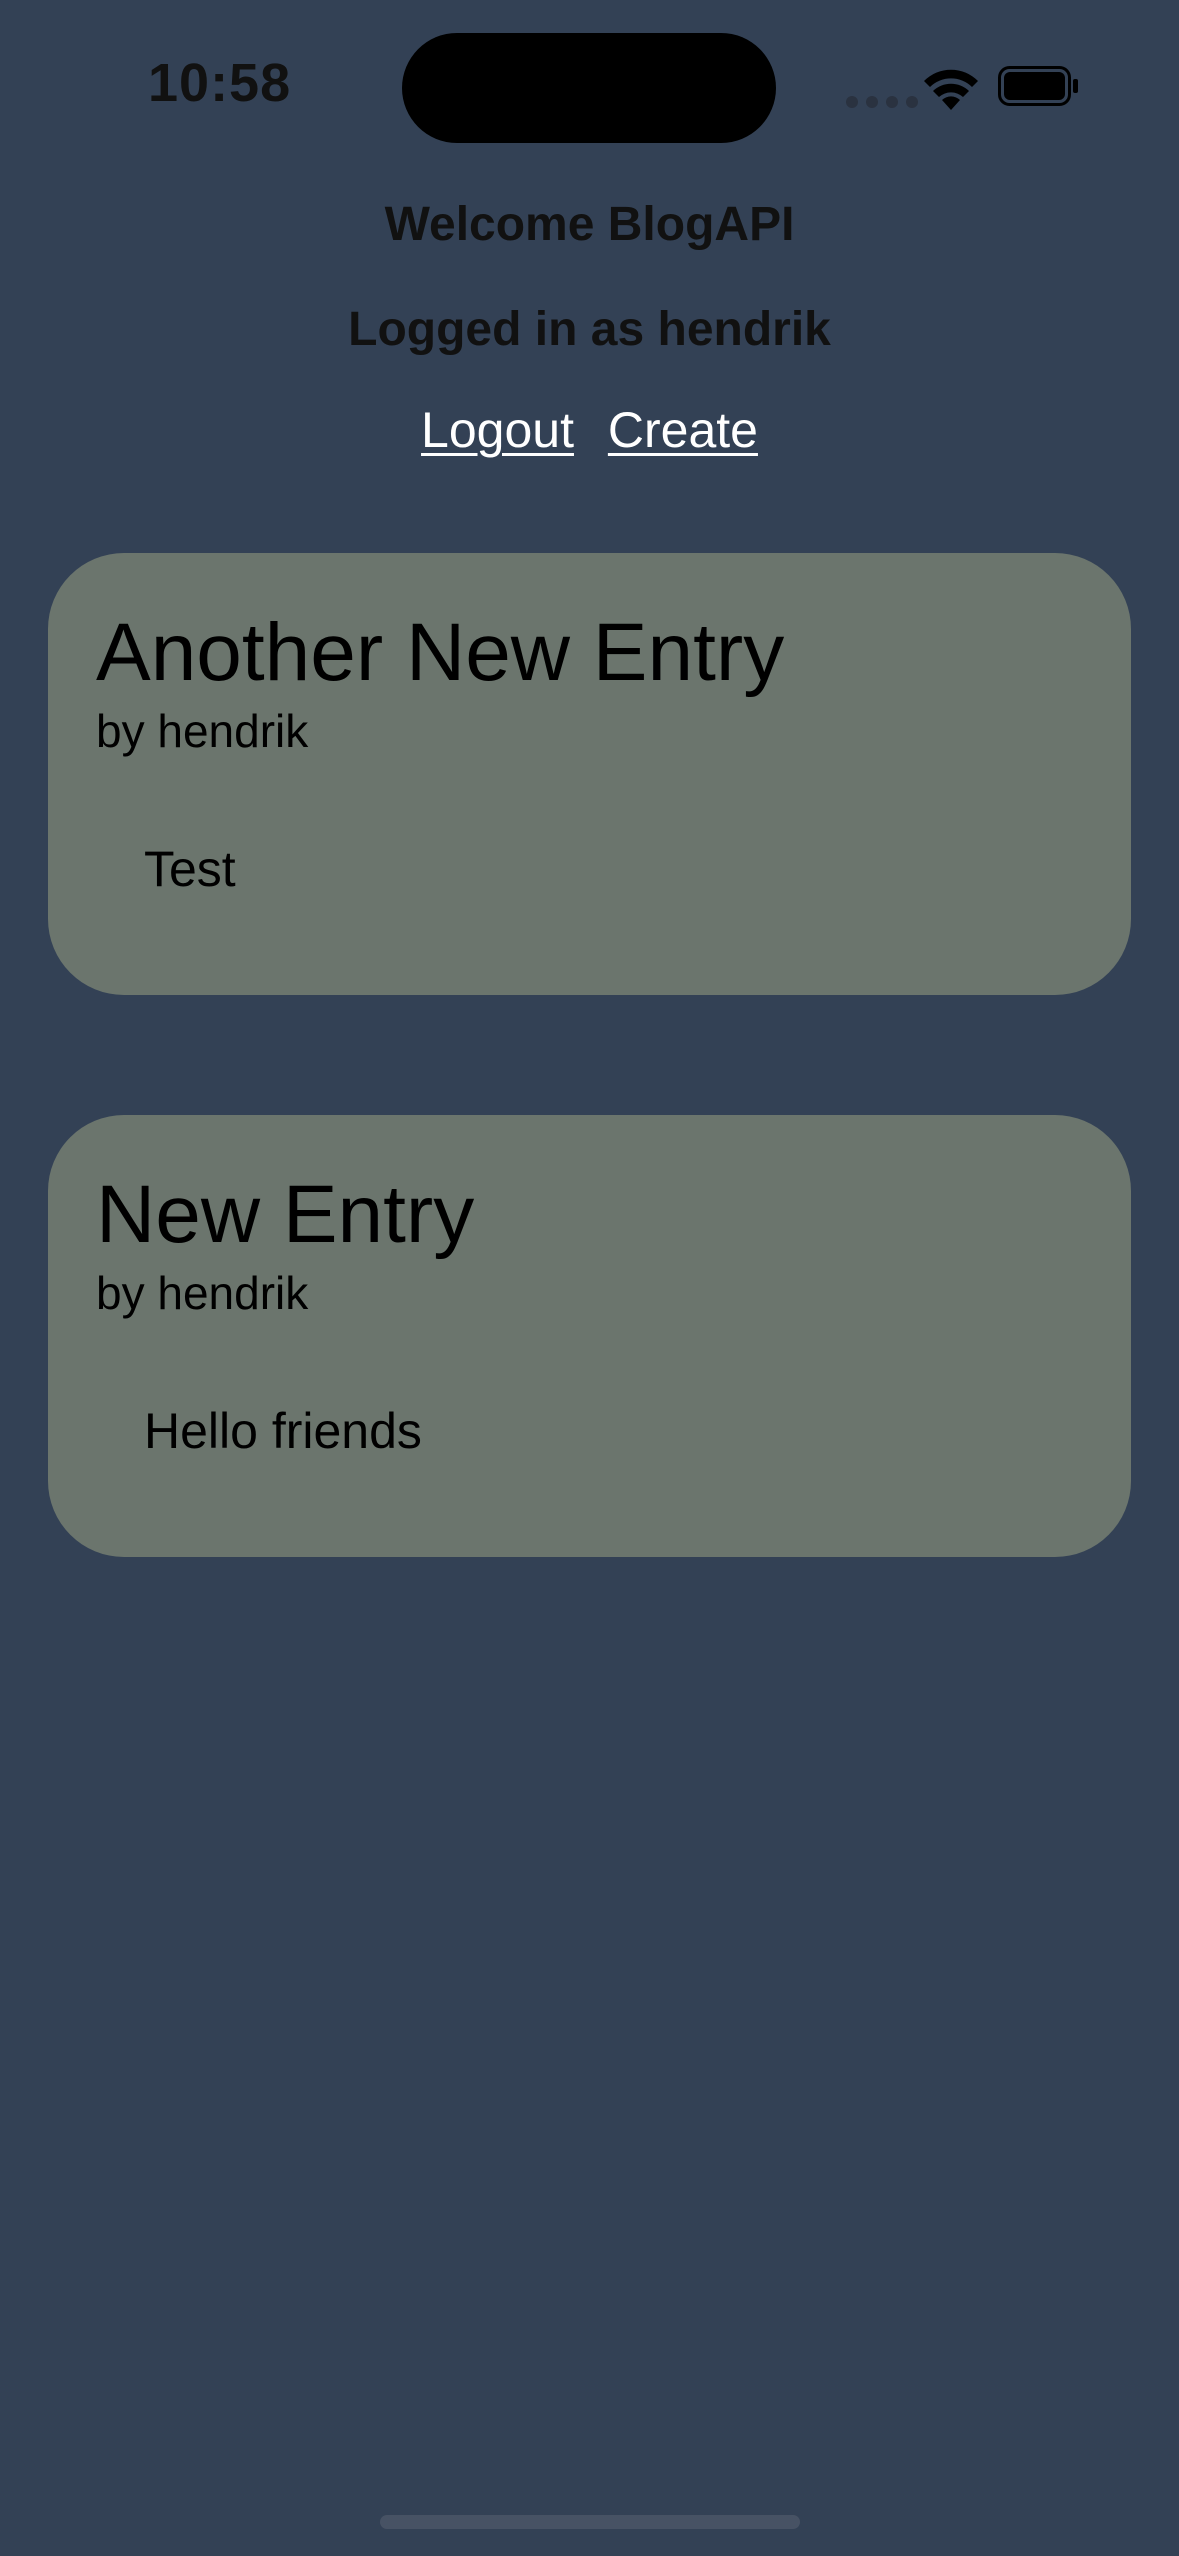 This screenshot has width=1179, height=2556. What do you see at coordinates (1038, 86) in the screenshot?
I see `battery-icon` at bounding box center [1038, 86].